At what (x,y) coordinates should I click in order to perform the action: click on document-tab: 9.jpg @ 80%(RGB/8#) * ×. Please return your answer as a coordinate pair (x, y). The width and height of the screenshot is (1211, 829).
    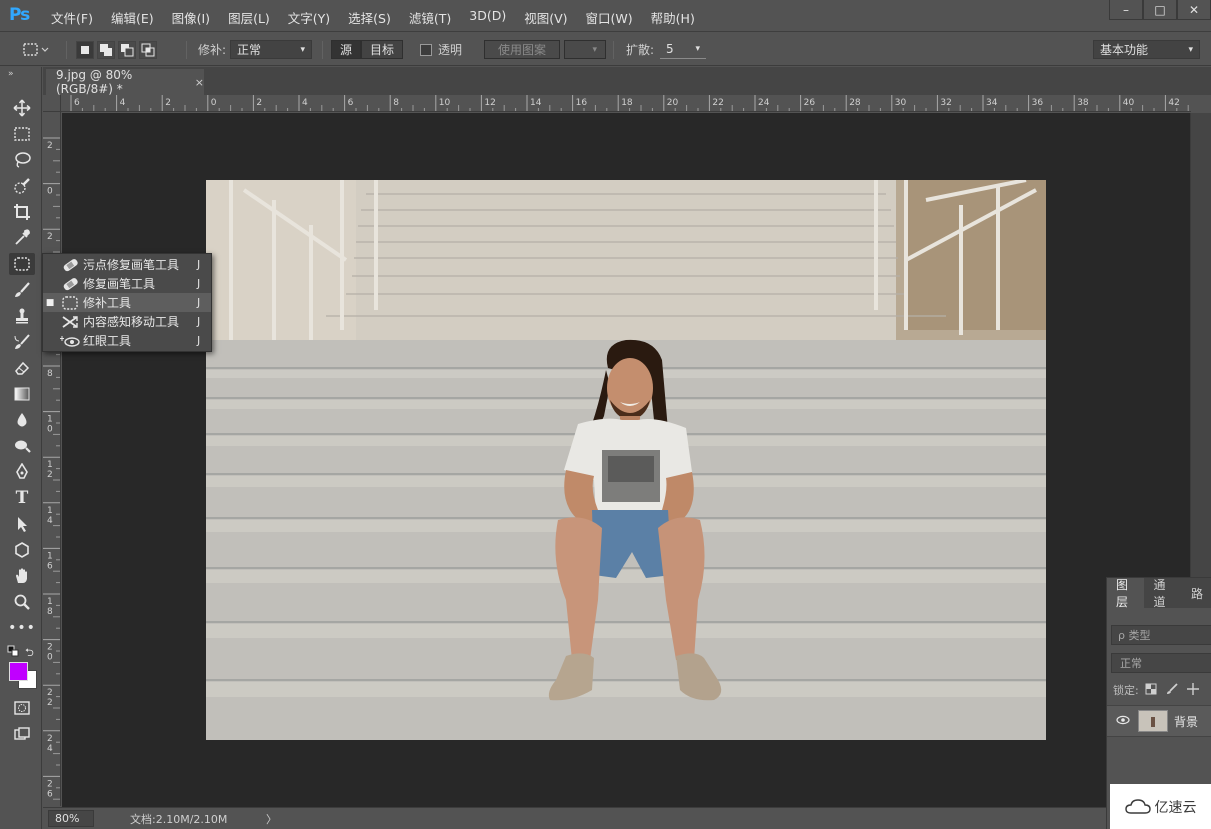
    Looking at the image, I should click on (125, 82).